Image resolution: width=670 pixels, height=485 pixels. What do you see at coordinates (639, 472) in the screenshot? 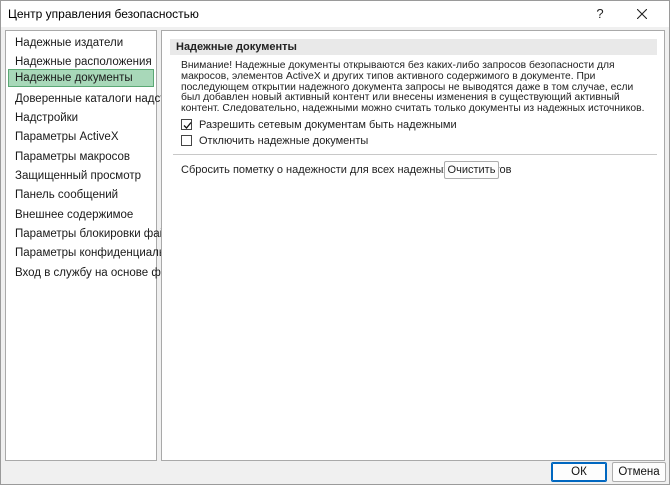
I see `cancel-button: Отмена` at bounding box center [639, 472].